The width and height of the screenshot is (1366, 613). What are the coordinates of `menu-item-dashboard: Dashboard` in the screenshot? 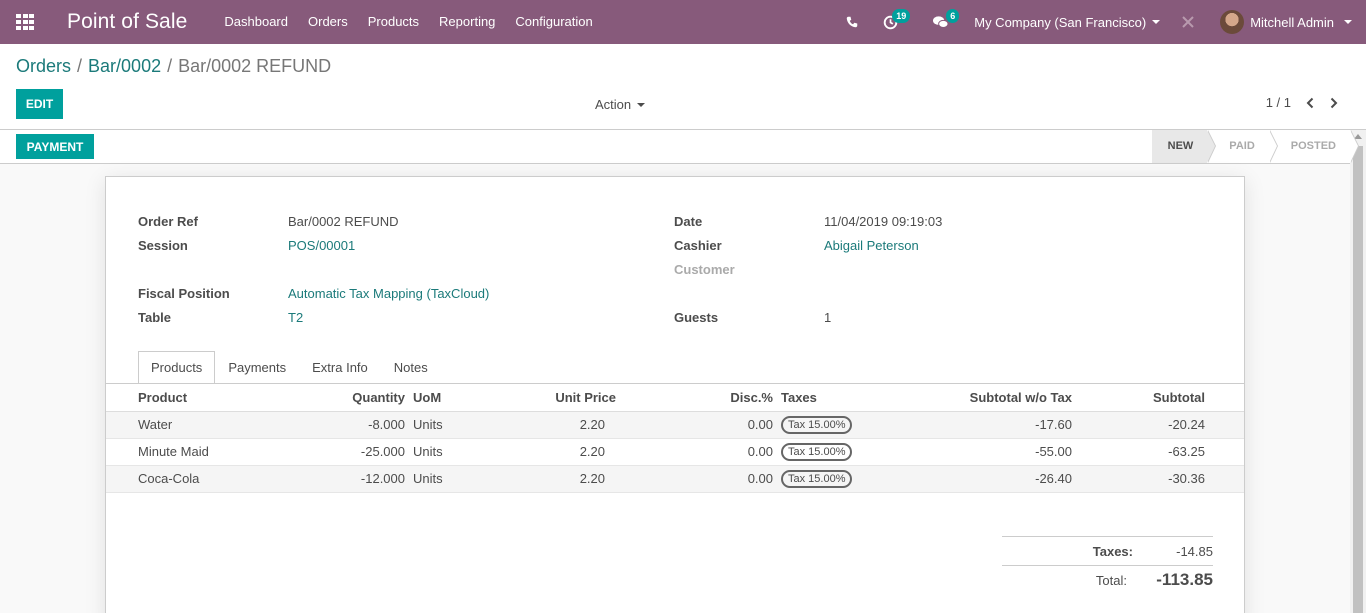 It's located at (256, 22).